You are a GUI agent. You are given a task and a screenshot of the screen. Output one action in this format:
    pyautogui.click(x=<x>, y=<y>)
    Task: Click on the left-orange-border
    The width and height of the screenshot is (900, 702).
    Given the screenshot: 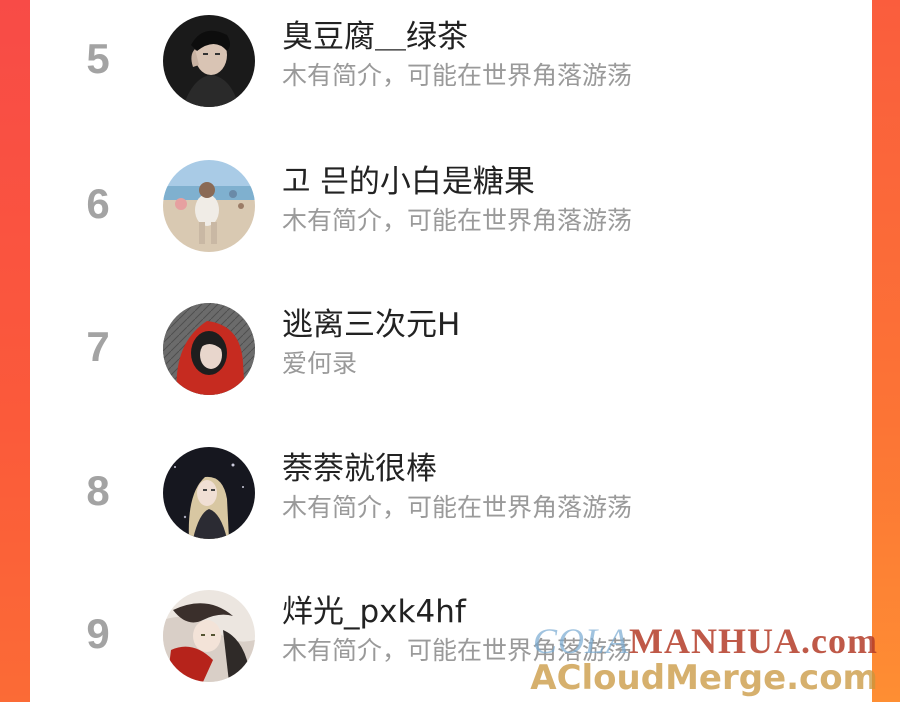 What is the action you would take?
    pyautogui.click(x=15, y=351)
    